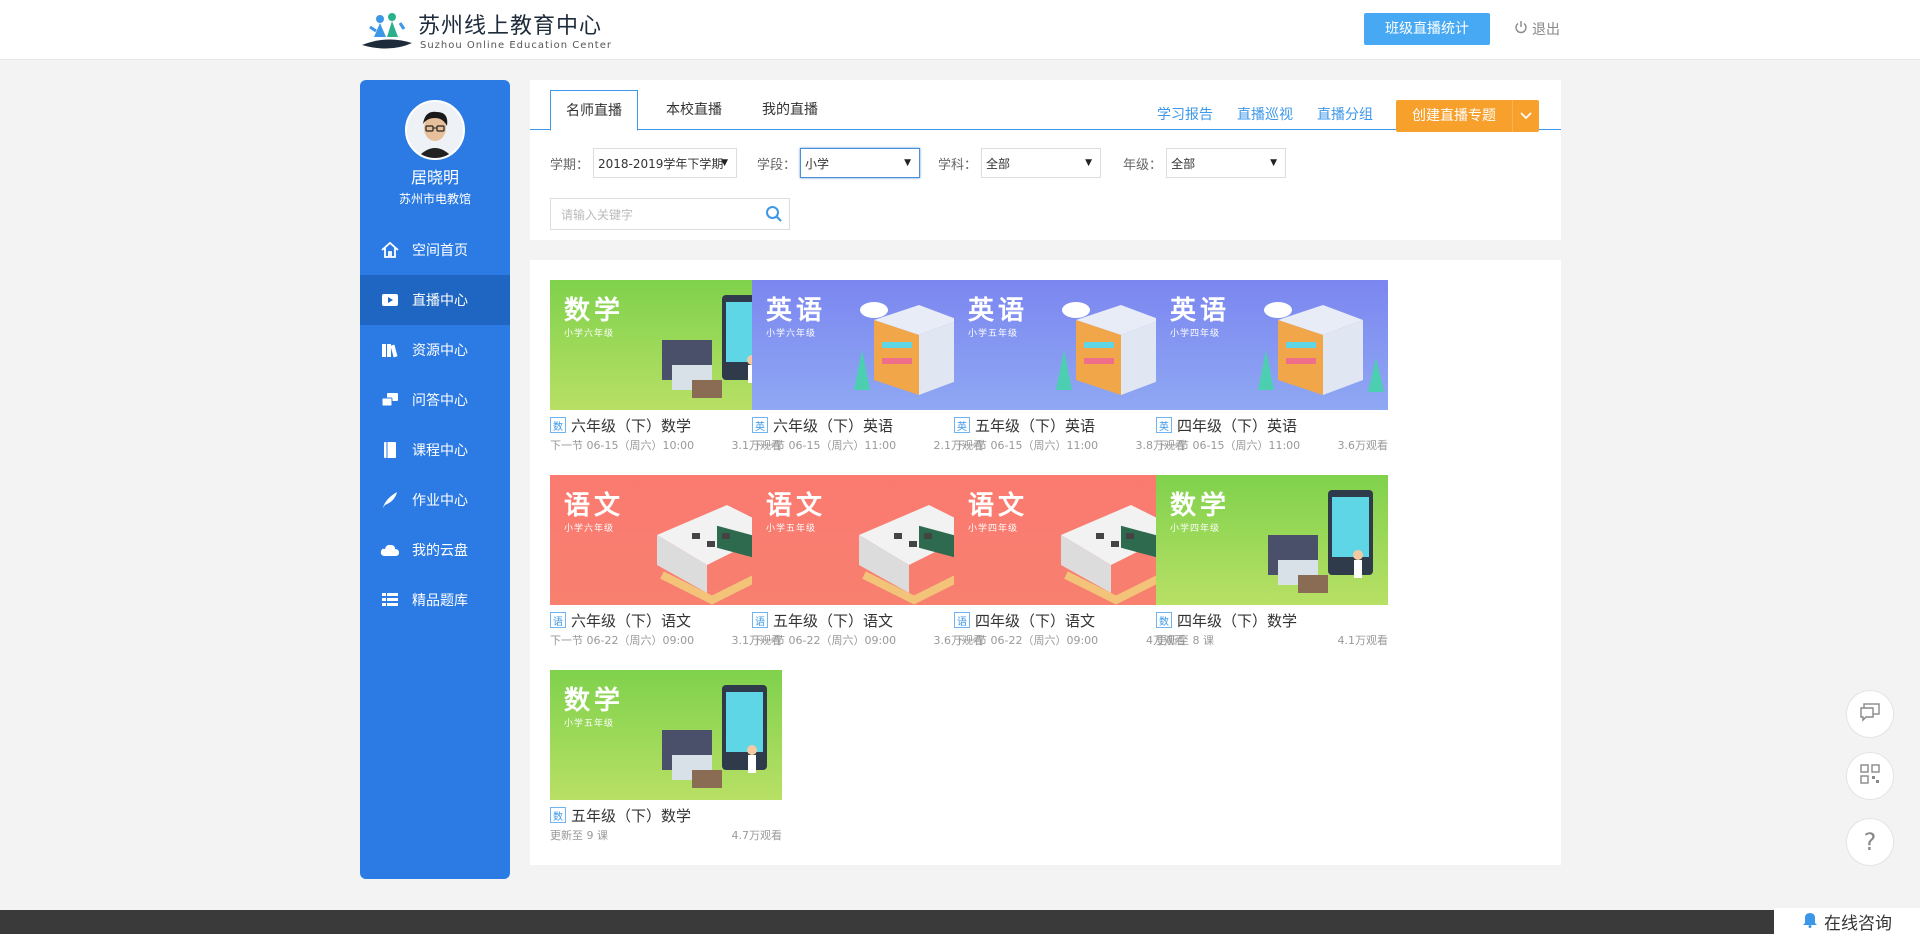  Describe the element at coordinates (1320, 541) in the screenshot. I see `classroom-illustration-icon` at that location.